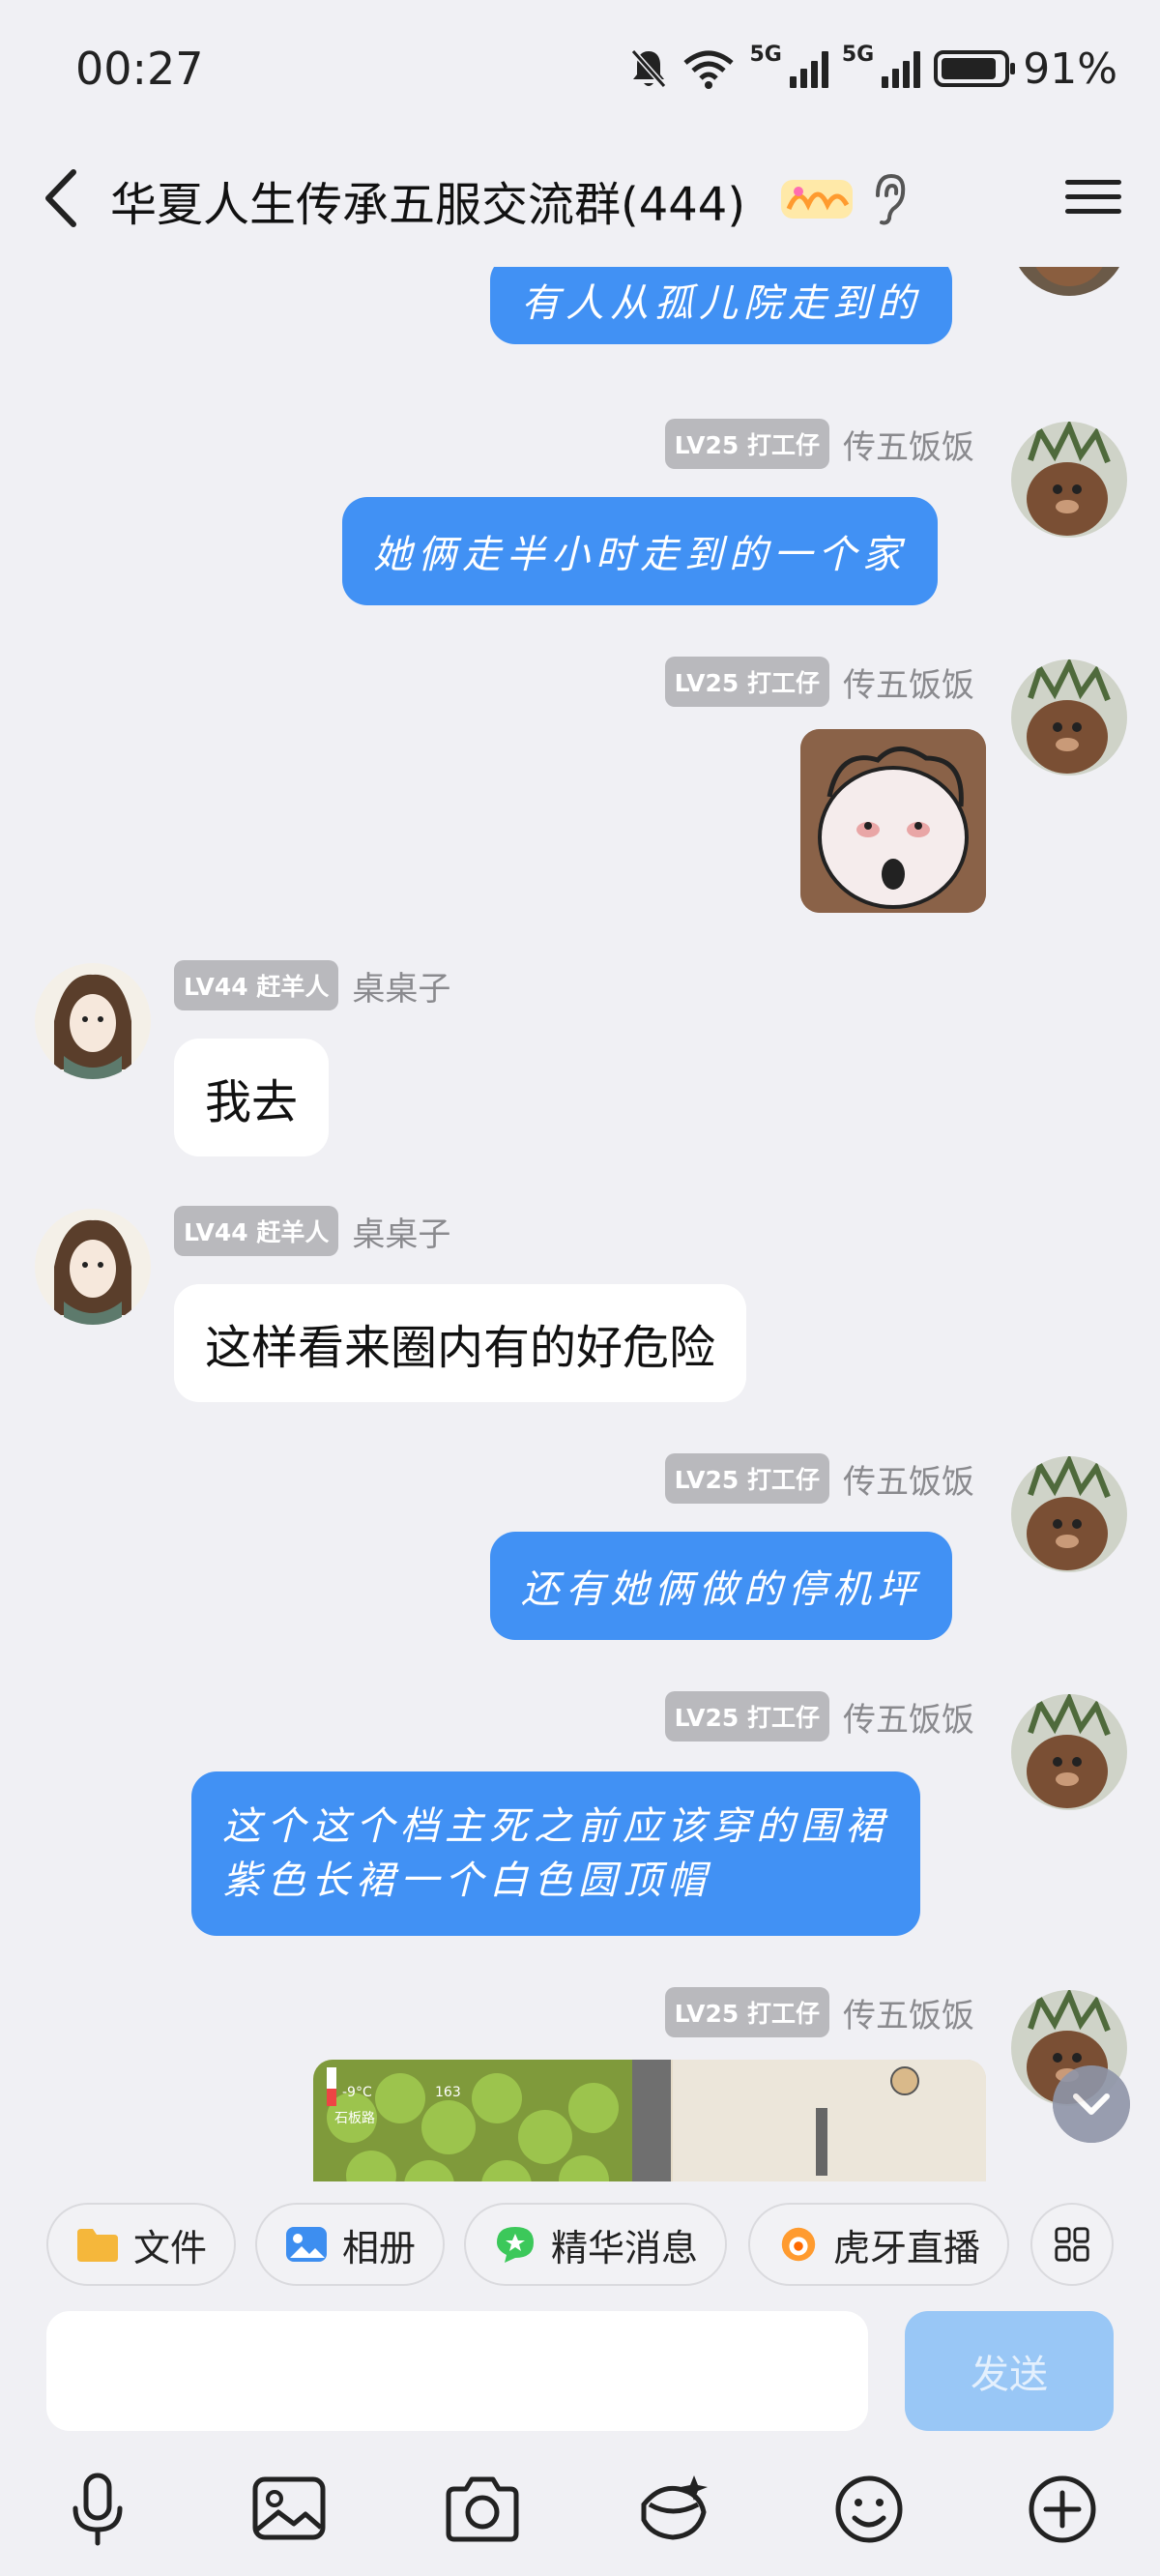 Image resolution: width=1160 pixels, height=2576 pixels. I want to click on message-bubble: 有人从孤儿院走到的, so click(721, 305).